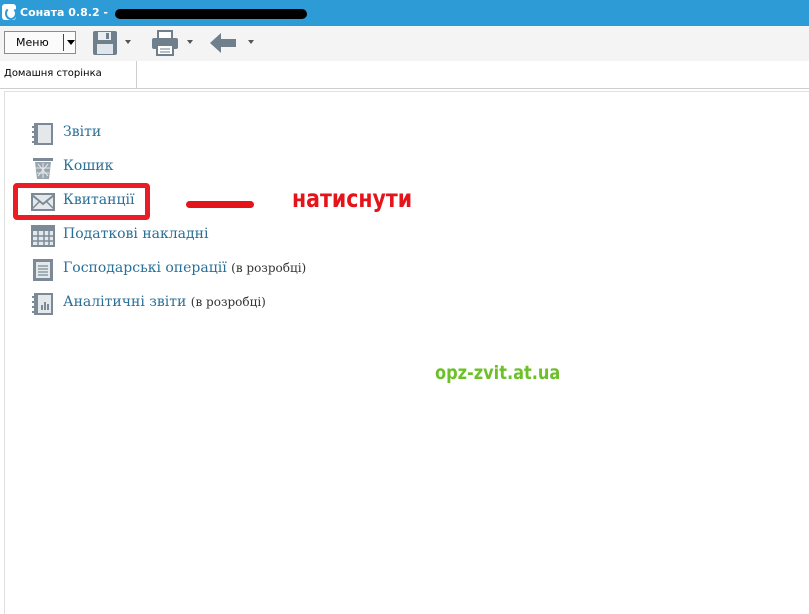  Describe the element at coordinates (404, 75) in the screenshot. I see `tab-strip: Домашня сторінка` at that location.